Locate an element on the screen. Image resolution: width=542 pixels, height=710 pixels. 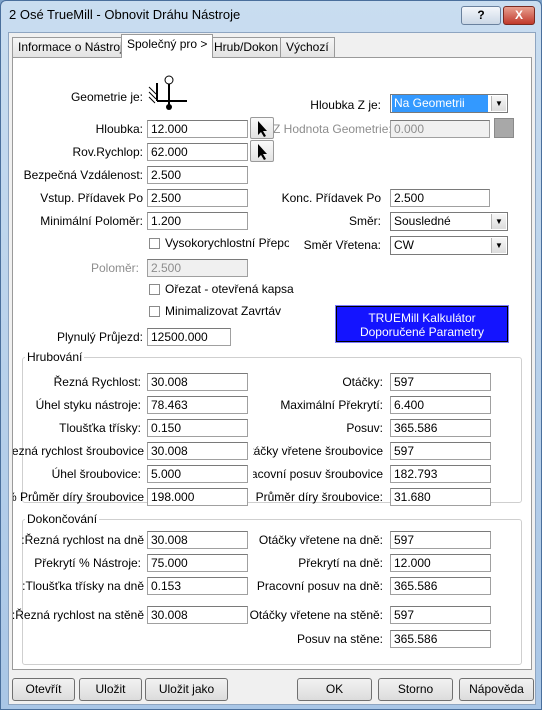
min-radius-label: Minimální Poloměr: is located at coordinates (91, 221).